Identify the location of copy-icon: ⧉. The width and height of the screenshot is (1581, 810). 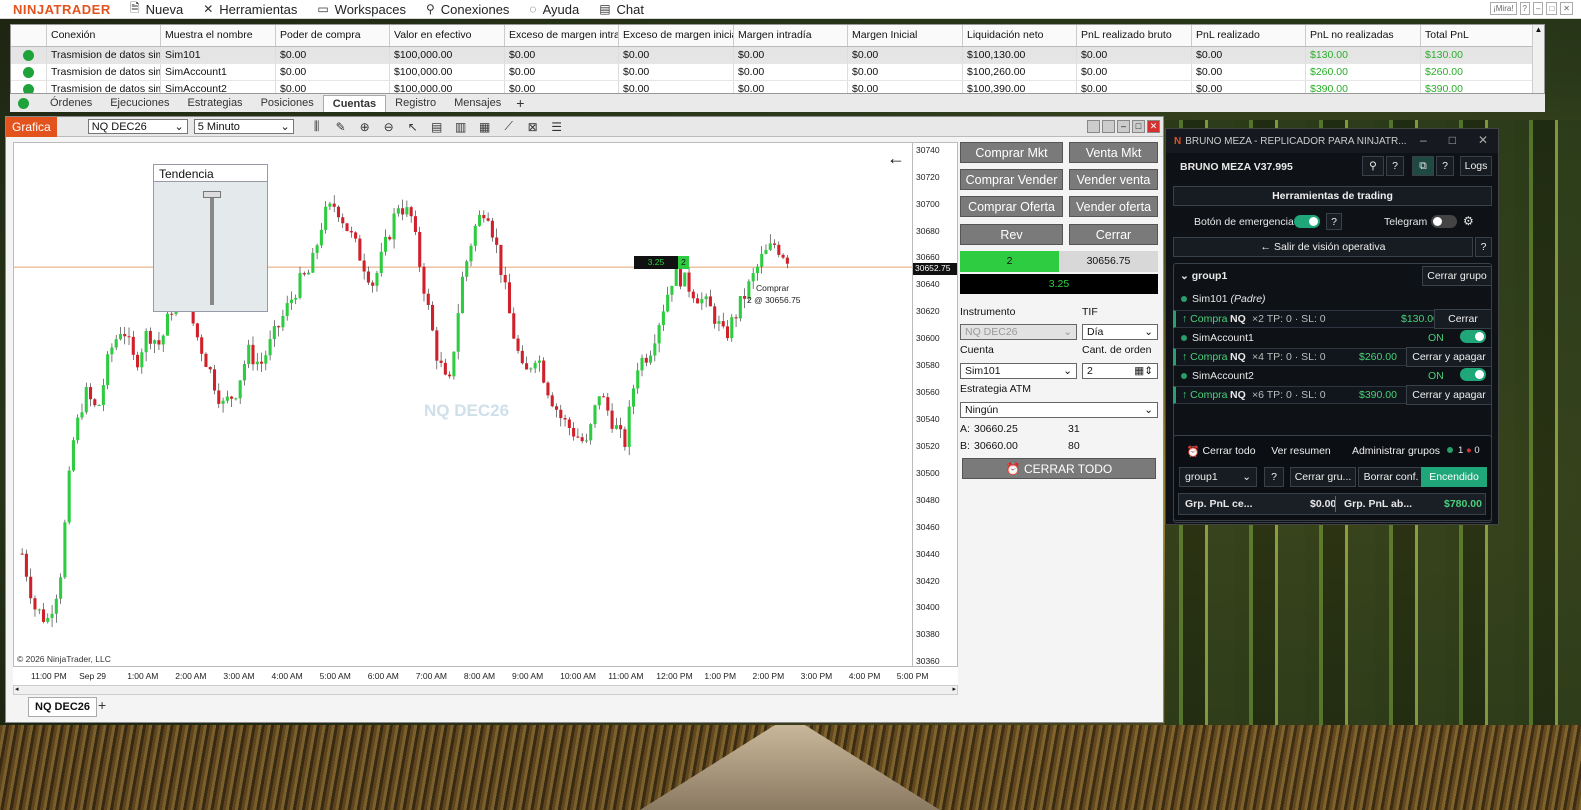
(1423, 166).